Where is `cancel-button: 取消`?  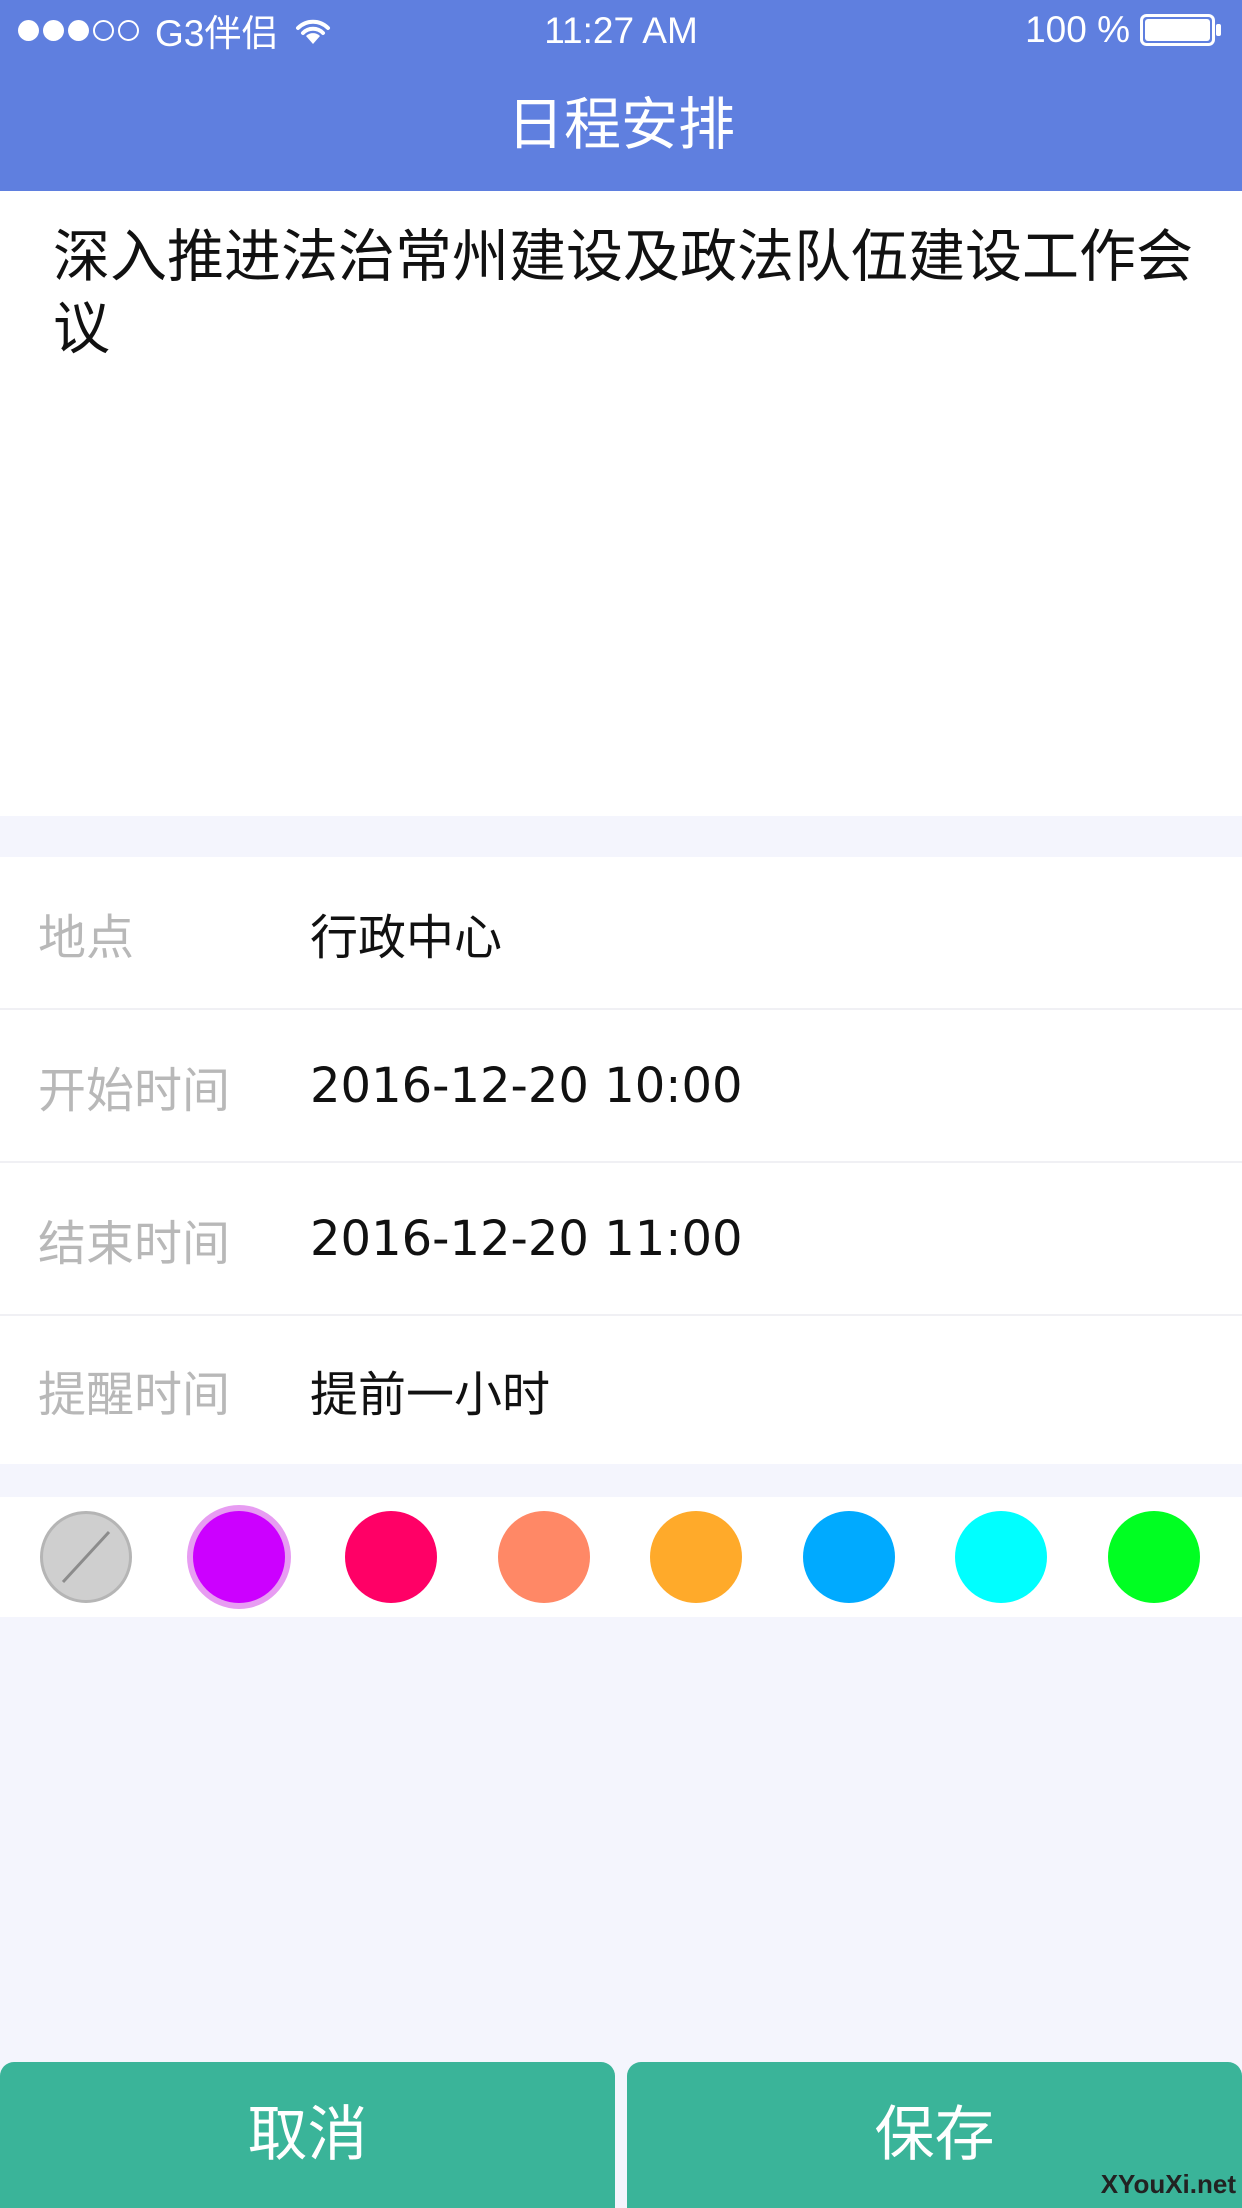
cancel-button: 取消 is located at coordinates (307, 2135).